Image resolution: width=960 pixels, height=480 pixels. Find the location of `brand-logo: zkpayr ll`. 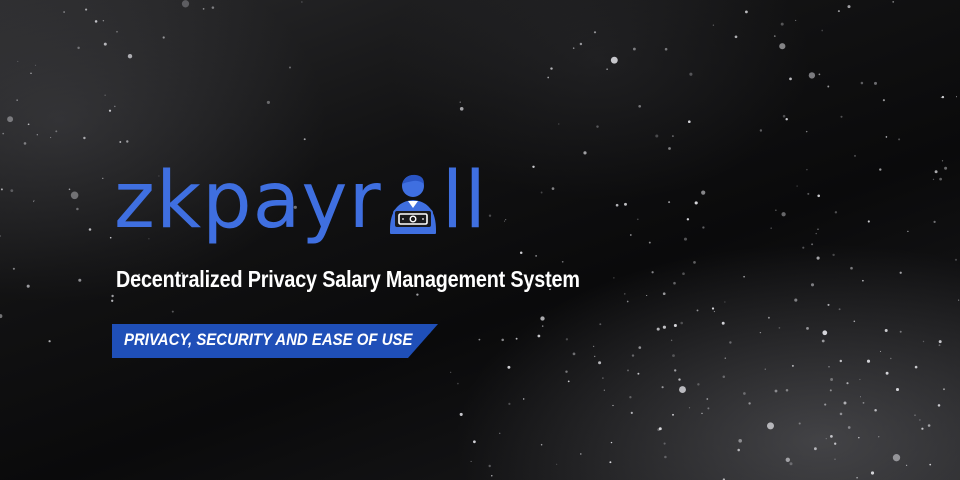

brand-logo: zkpayr ll is located at coordinates (300, 200).